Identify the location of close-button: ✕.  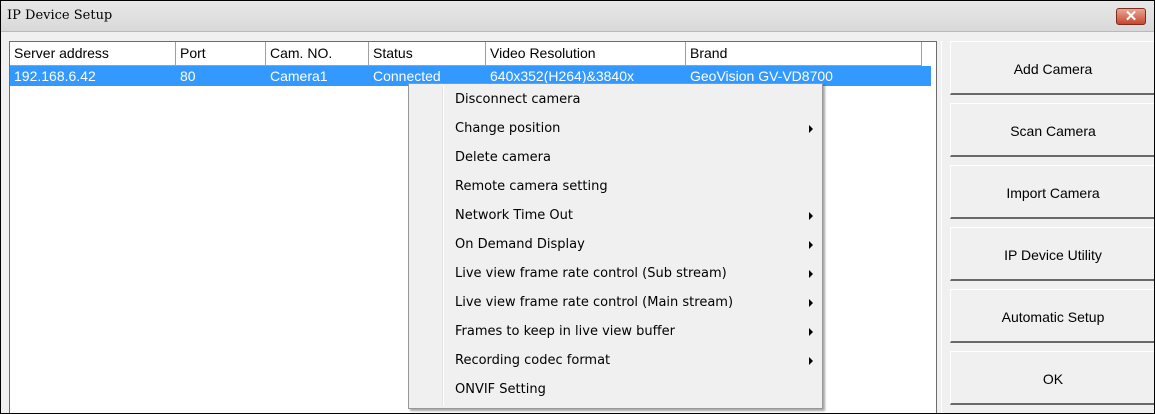
(1131, 16).